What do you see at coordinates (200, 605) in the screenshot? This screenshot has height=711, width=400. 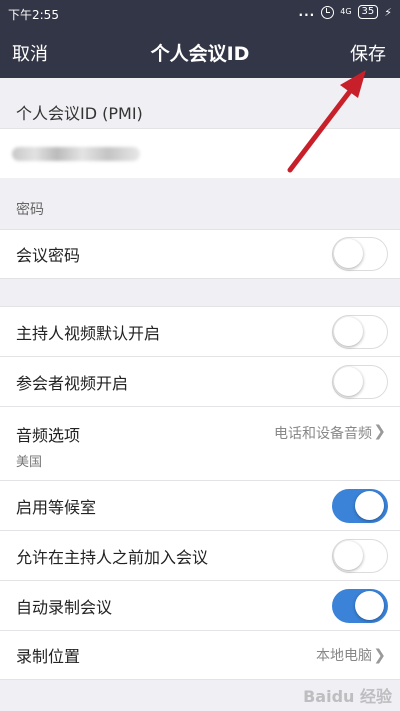 I see `auto-record-row: 自动录制会议` at bounding box center [200, 605].